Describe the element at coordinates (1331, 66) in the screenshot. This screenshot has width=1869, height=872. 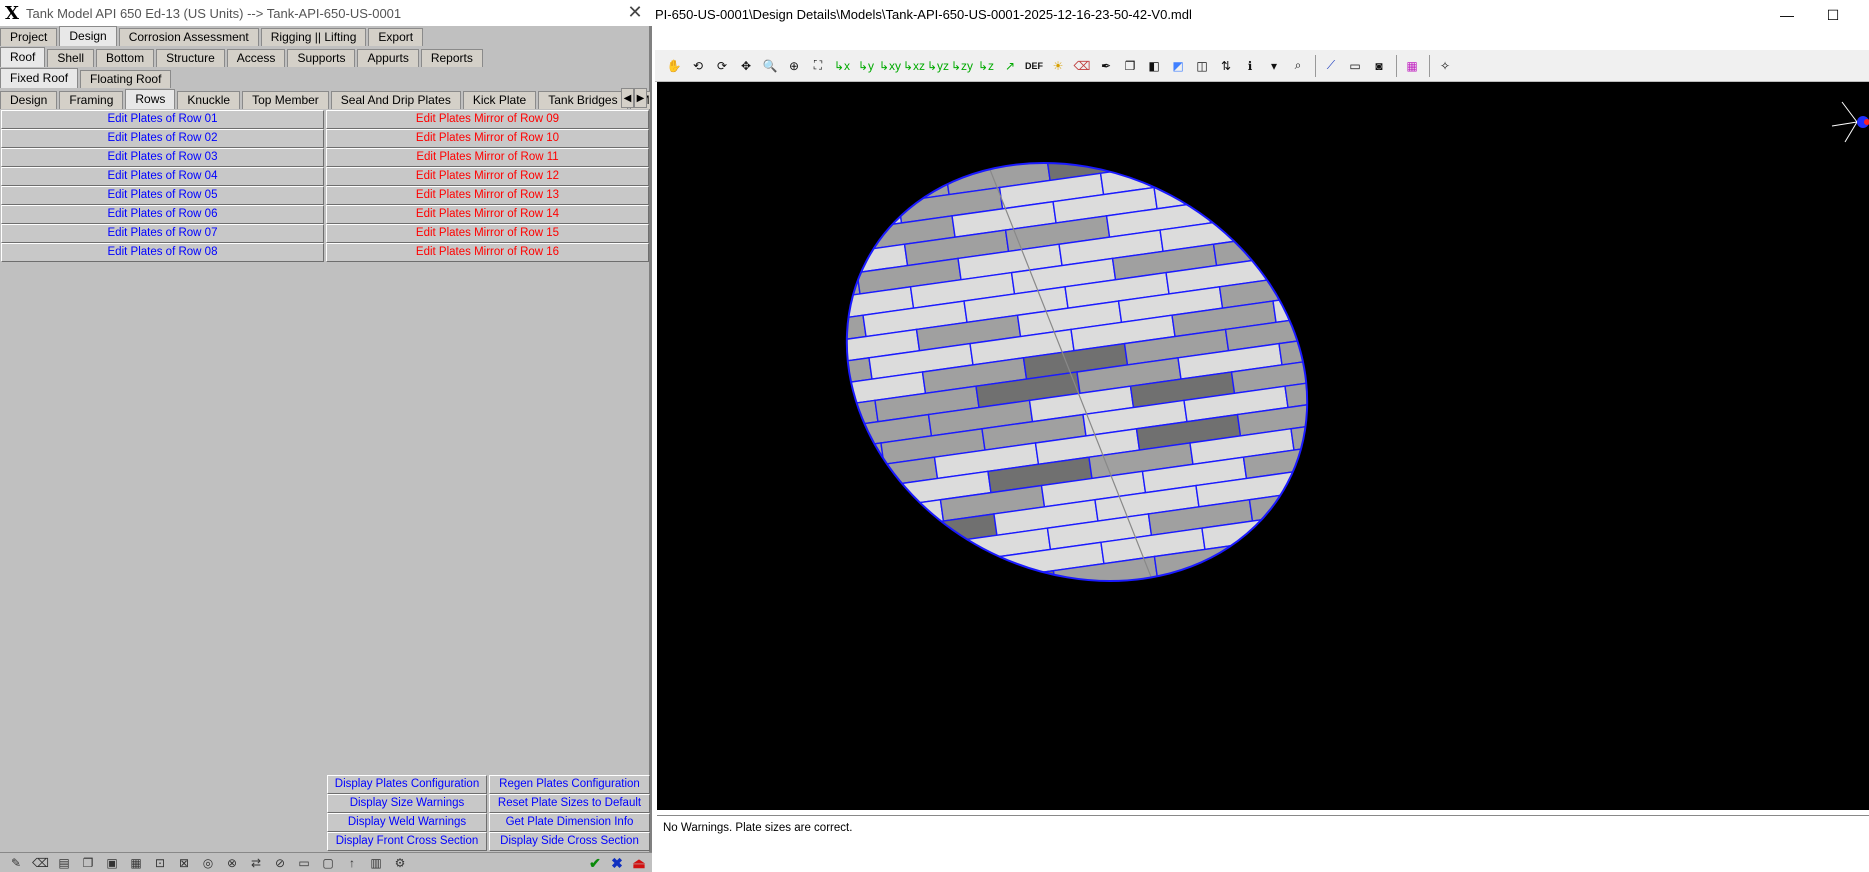
I see `measure-tool-icon: ⟋` at that location.